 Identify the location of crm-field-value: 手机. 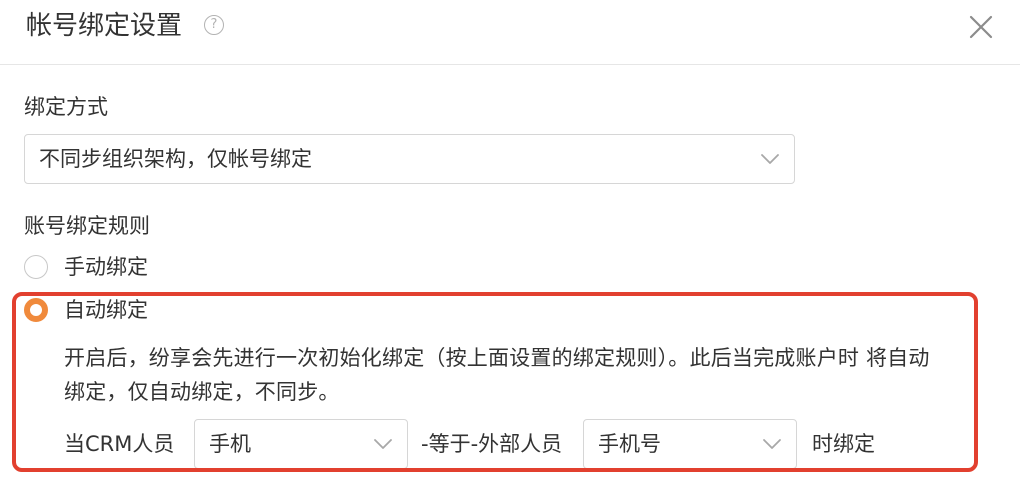
(230, 444).